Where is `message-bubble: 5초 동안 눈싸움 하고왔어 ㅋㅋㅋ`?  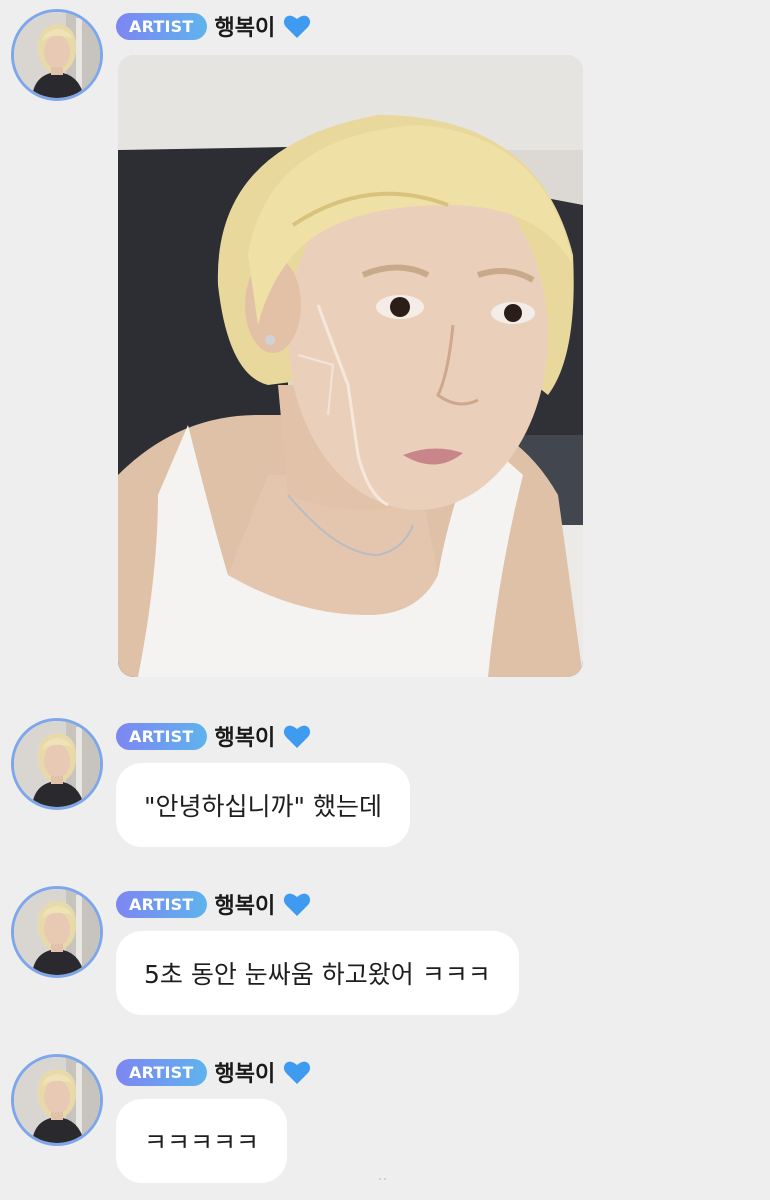
message-bubble: 5초 동안 눈싸움 하고왔어 ㅋㅋㅋ is located at coordinates (317, 973).